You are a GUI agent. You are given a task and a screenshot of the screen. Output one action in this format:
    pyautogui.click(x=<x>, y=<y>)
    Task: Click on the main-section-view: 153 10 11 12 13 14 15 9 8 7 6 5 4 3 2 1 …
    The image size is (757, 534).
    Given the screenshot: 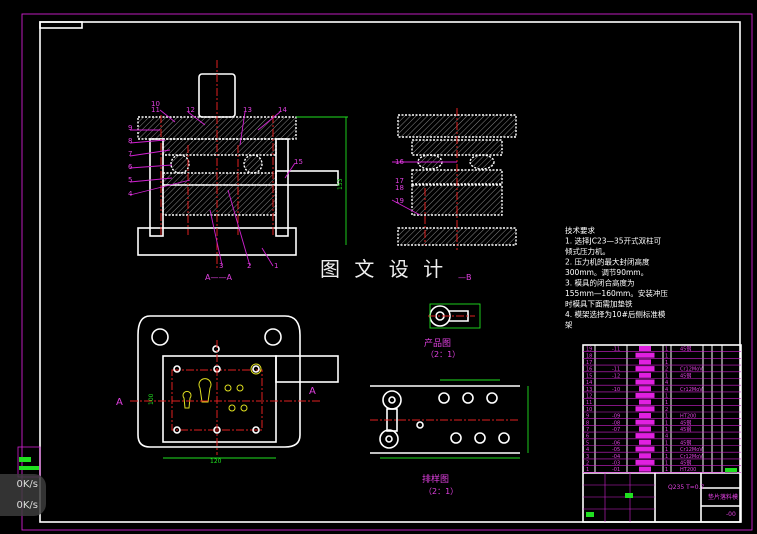 What is the action you would take?
    pyautogui.click(x=238, y=171)
    